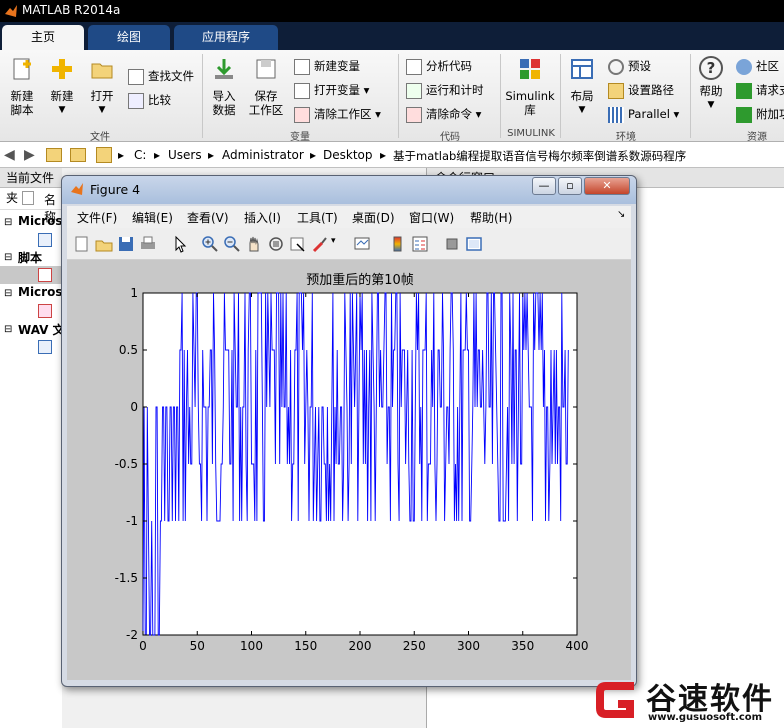  I want to click on up-folder-icon, so click(54, 155).